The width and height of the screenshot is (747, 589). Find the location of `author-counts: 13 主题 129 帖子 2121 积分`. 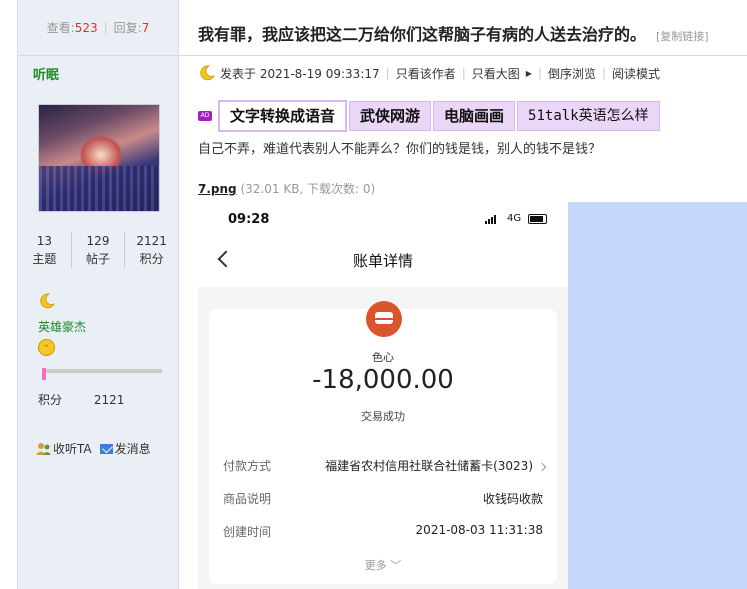

author-counts: 13 主题 129 帖子 2121 积分 is located at coordinates (98, 250).